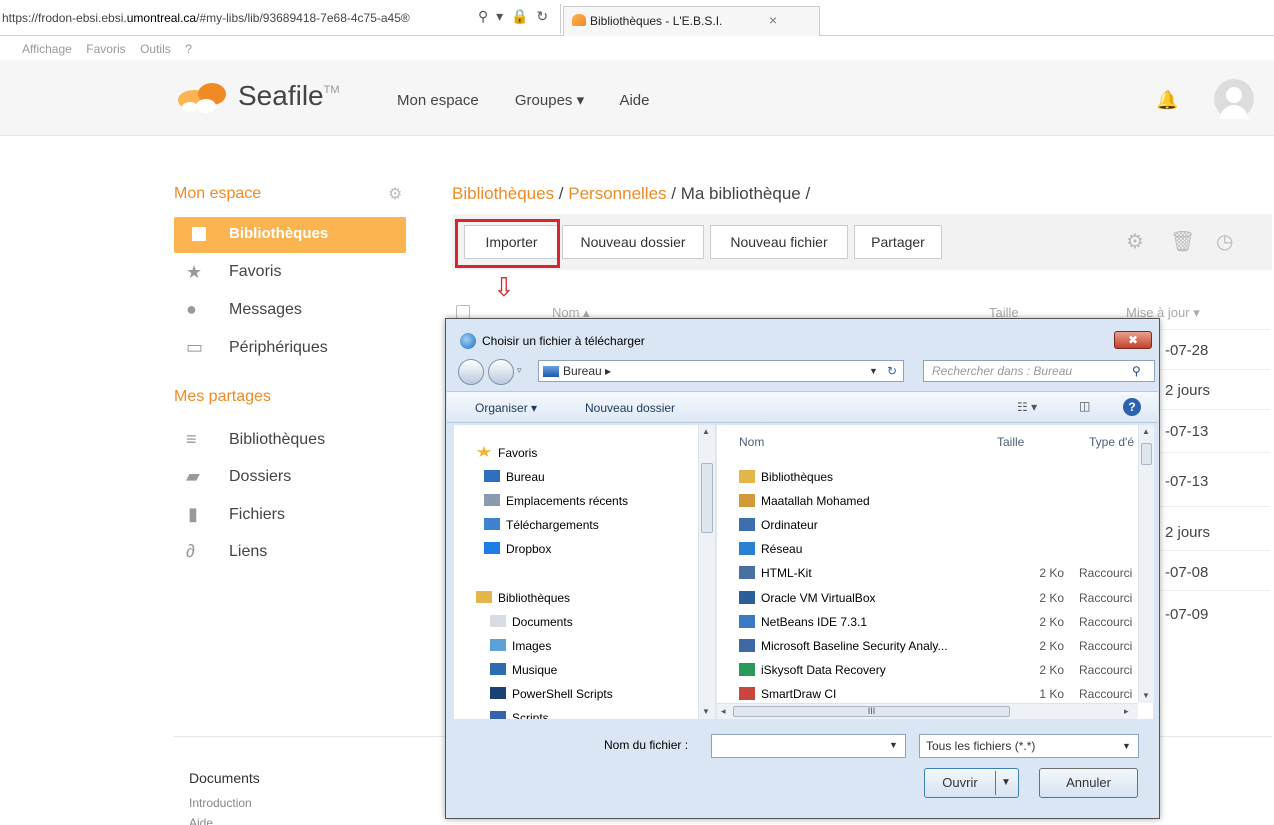 The image size is (1274, 825). What do you see at coordinates (1187, 350) in the screenshot?
I see `row-date: -07-28` at bounding box center [1187, 350].